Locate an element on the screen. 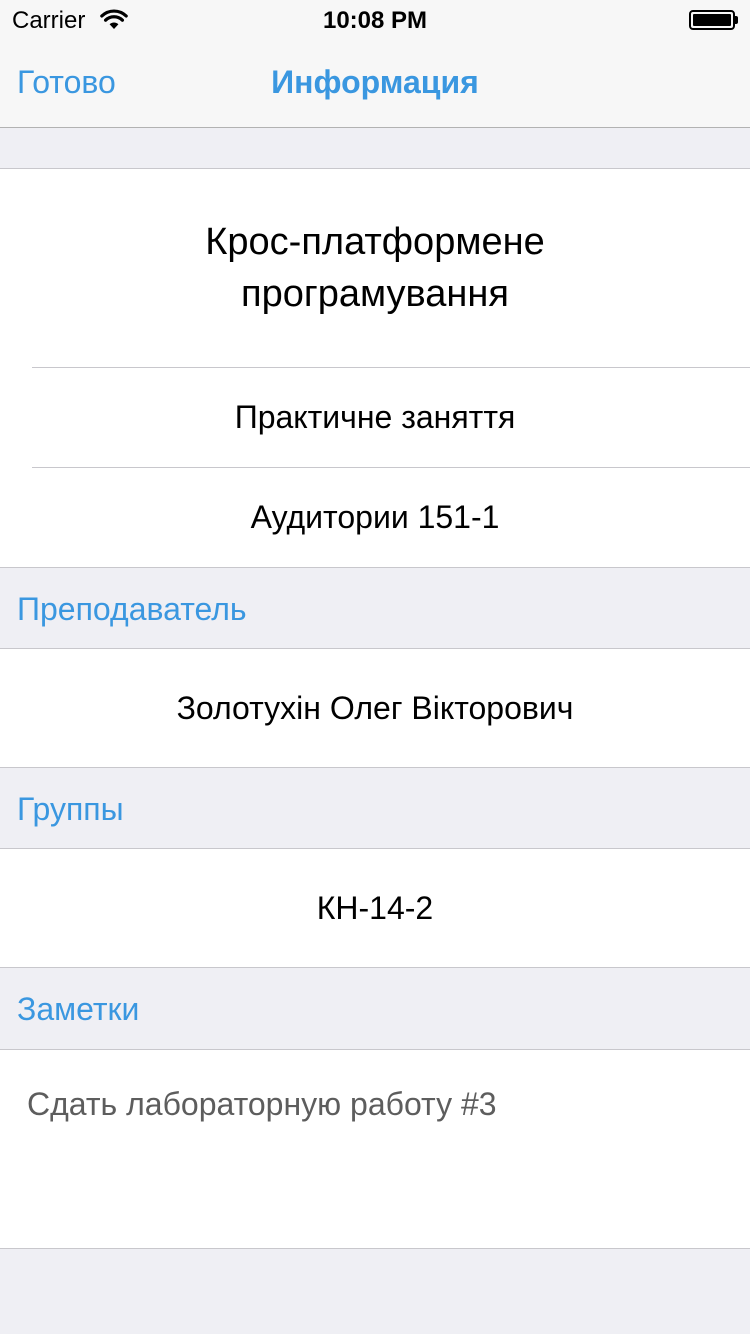 Image resolution: width=750 pixels, height=1334 pixels. notes-section-header: Заметки is located at coordinates (78, 1009).